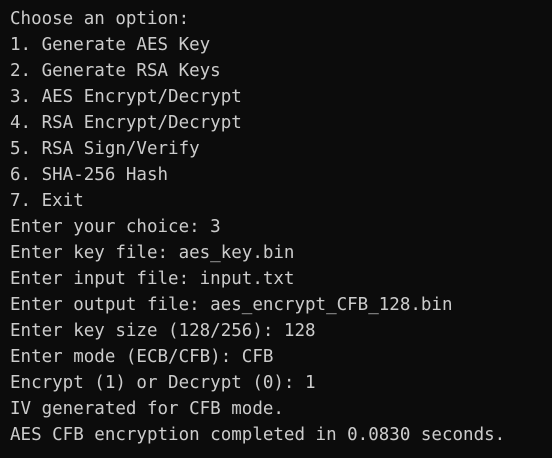  I want to click on menu-option-sha256-hash: 6. SHA-256 Hash, so click(89, 175).